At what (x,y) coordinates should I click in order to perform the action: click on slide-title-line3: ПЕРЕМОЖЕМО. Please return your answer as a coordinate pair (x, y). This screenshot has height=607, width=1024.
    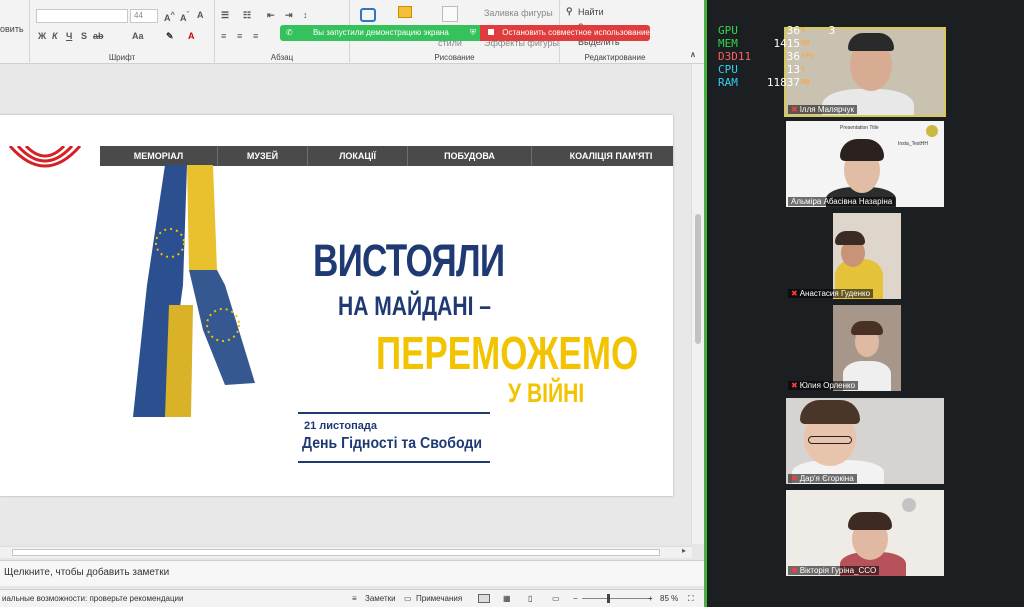
    Looking at the image, I should click on (507, 353).